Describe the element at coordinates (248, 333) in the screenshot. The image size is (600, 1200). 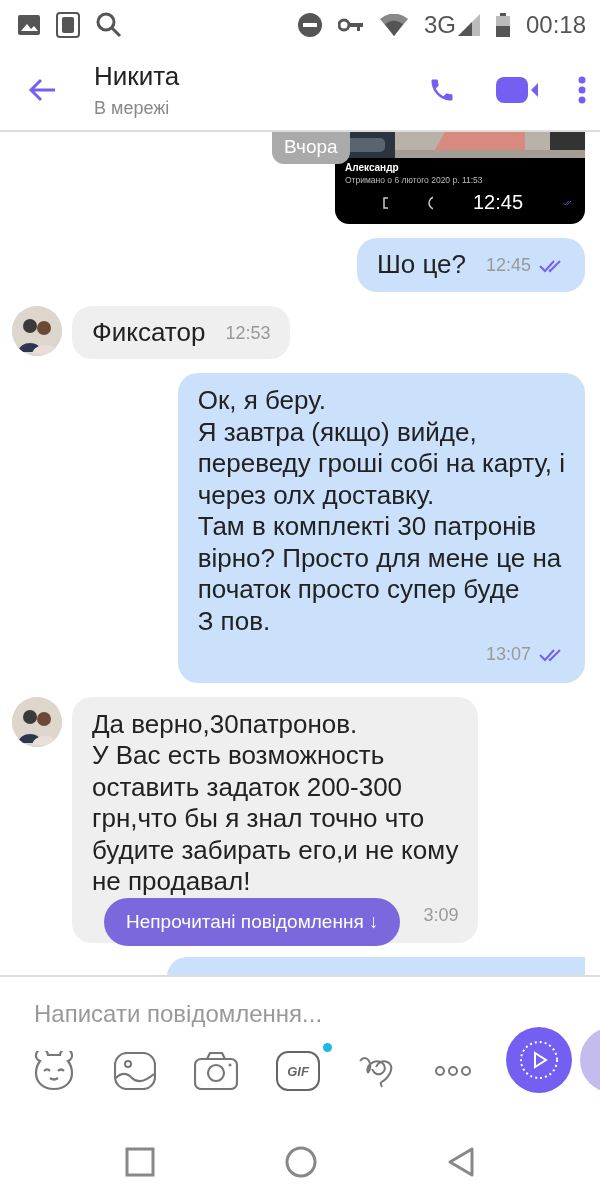
I see `message-time: 12:53` at that location.